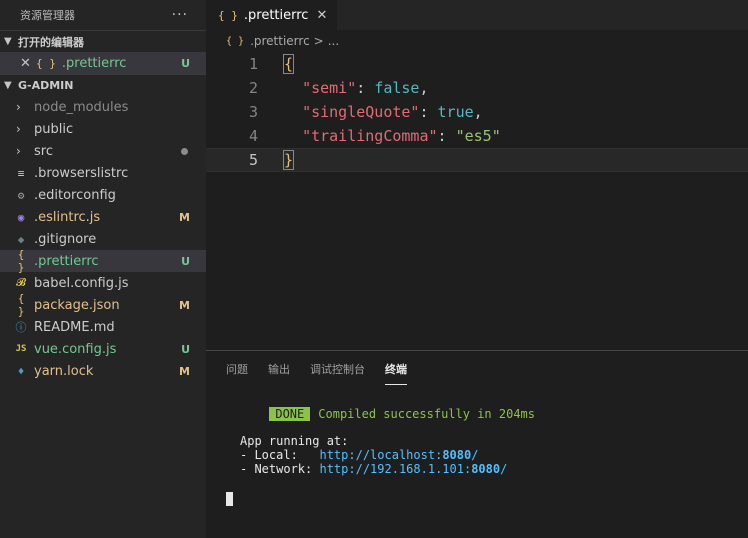 This screenshot has width=748, height=538. Describe the element at coordinates (65, 239) in the screenshot. I see `file-name: .gitignore` at that location.